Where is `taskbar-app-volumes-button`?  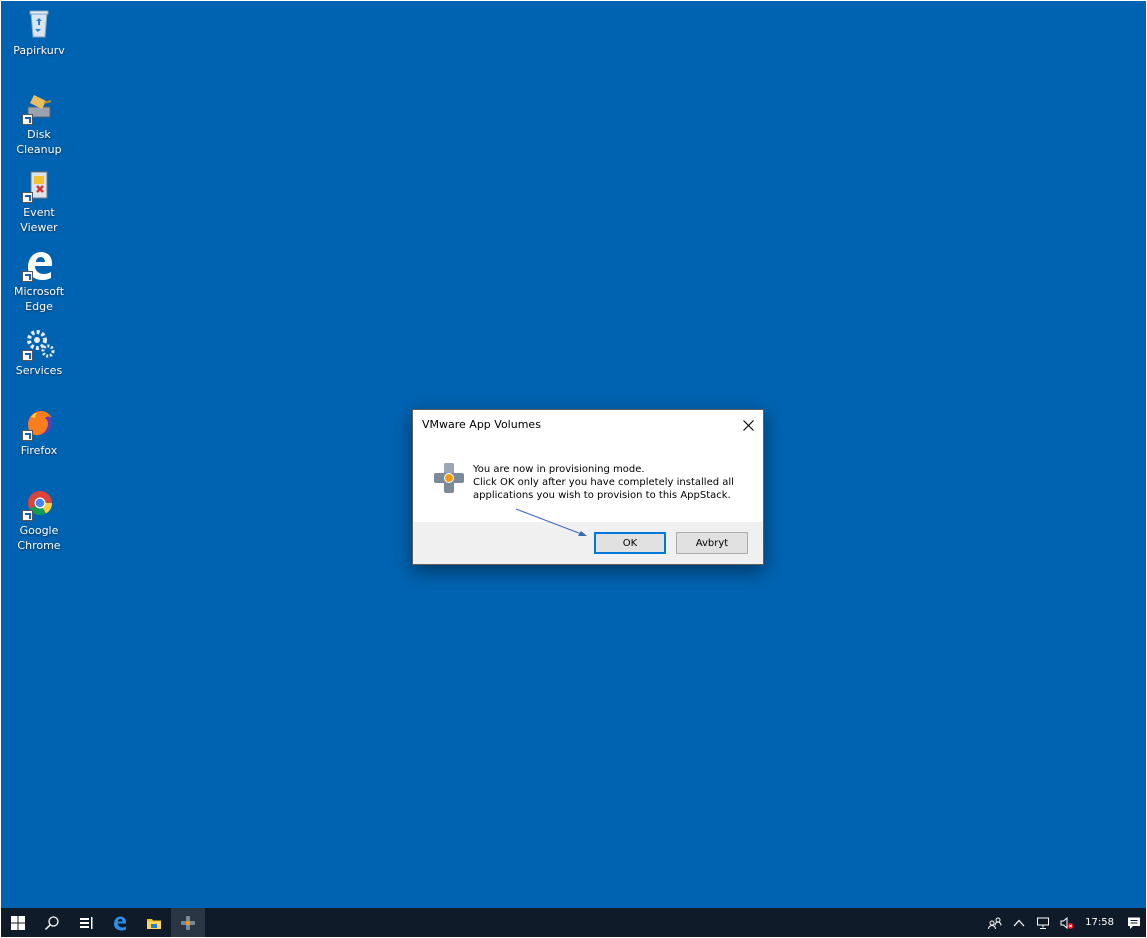 taskbar-app-volumes-button is located at coordinates (188, 922).